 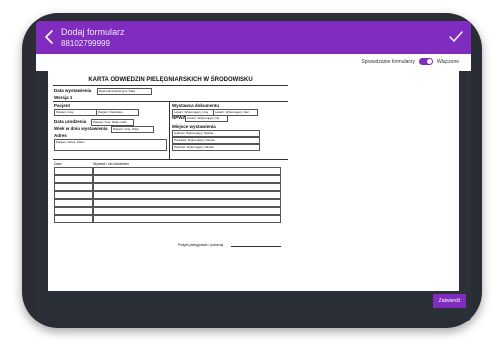 I want to click on back-arrow-icon, so click(x=49, y=37).